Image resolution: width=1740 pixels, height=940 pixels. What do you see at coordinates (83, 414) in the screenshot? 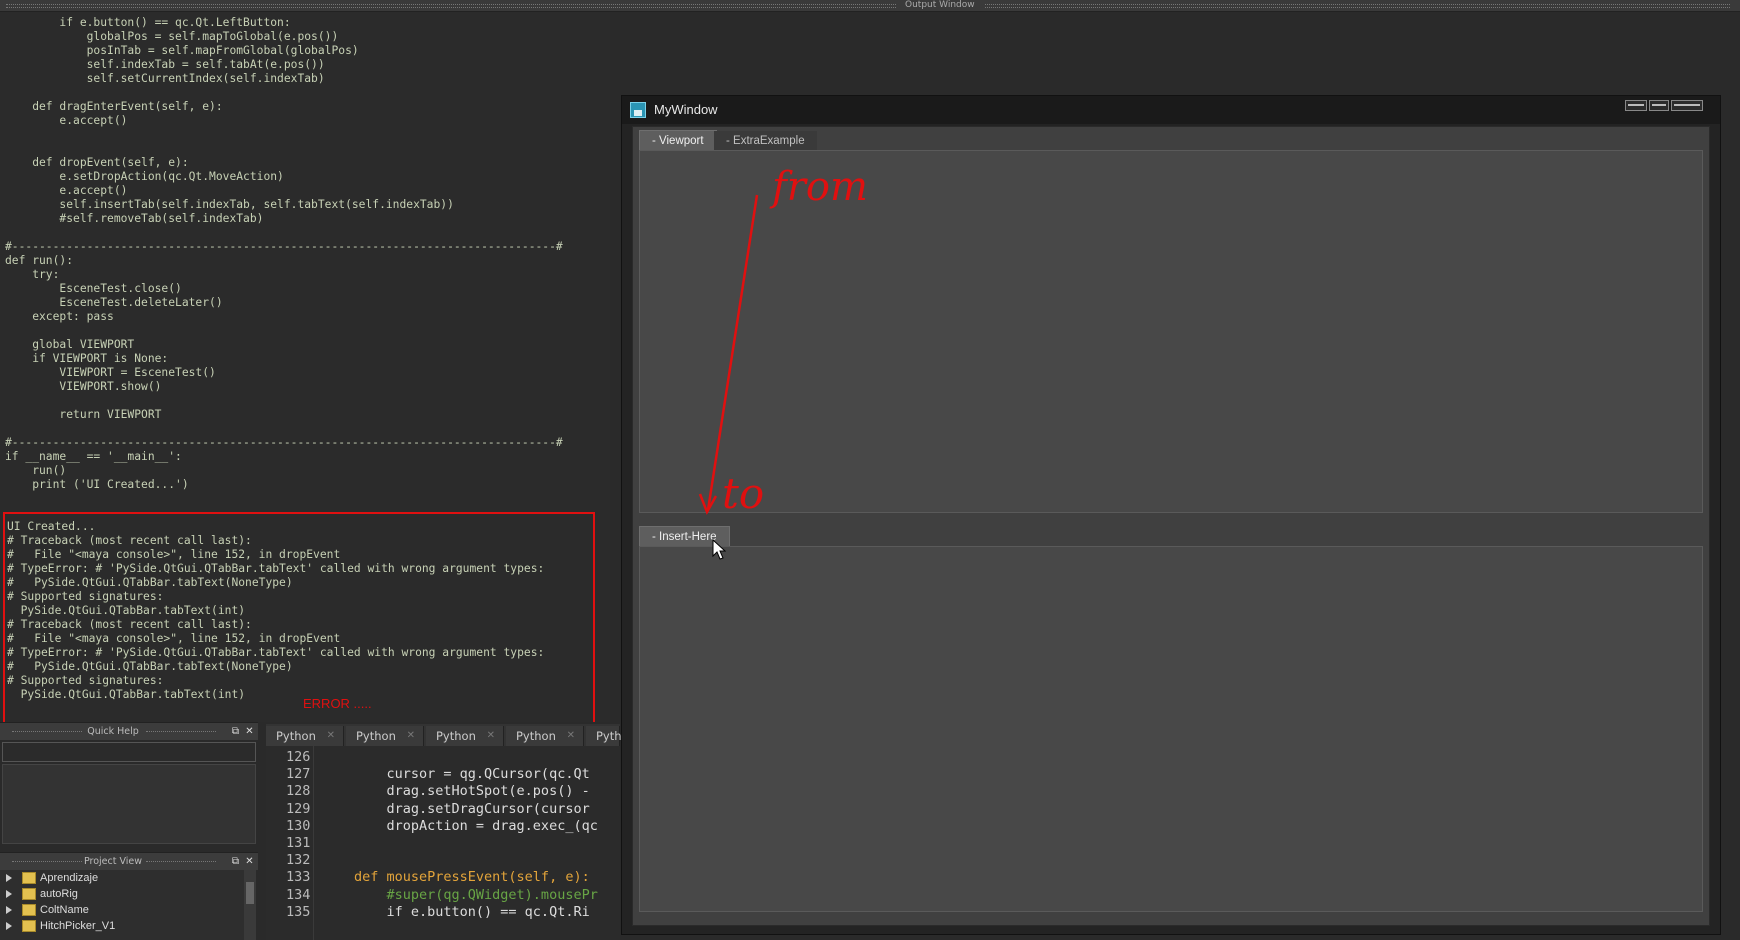
I see `console-line: return VIEWPORT` at bounding box center [83, 414].